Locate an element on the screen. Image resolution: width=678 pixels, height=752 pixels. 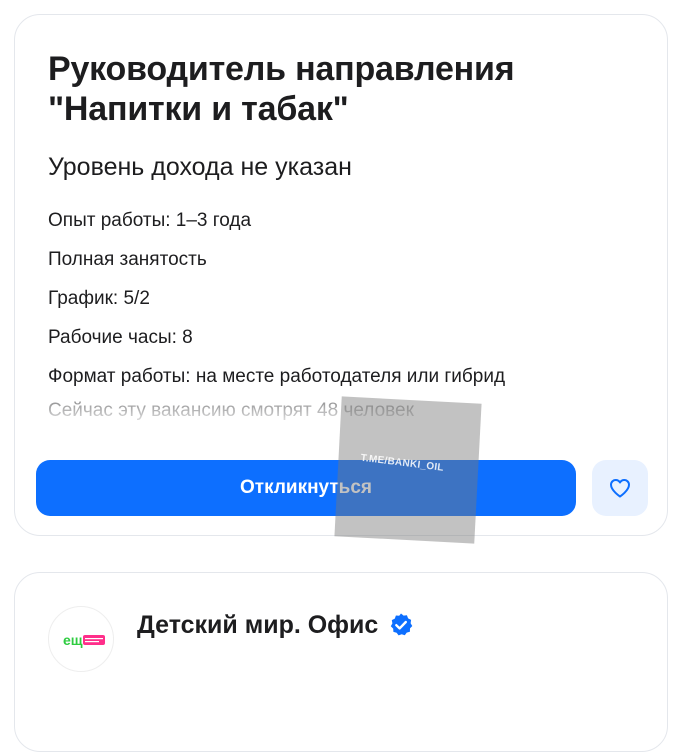
favorite-button is located at coordinates (620, 488).